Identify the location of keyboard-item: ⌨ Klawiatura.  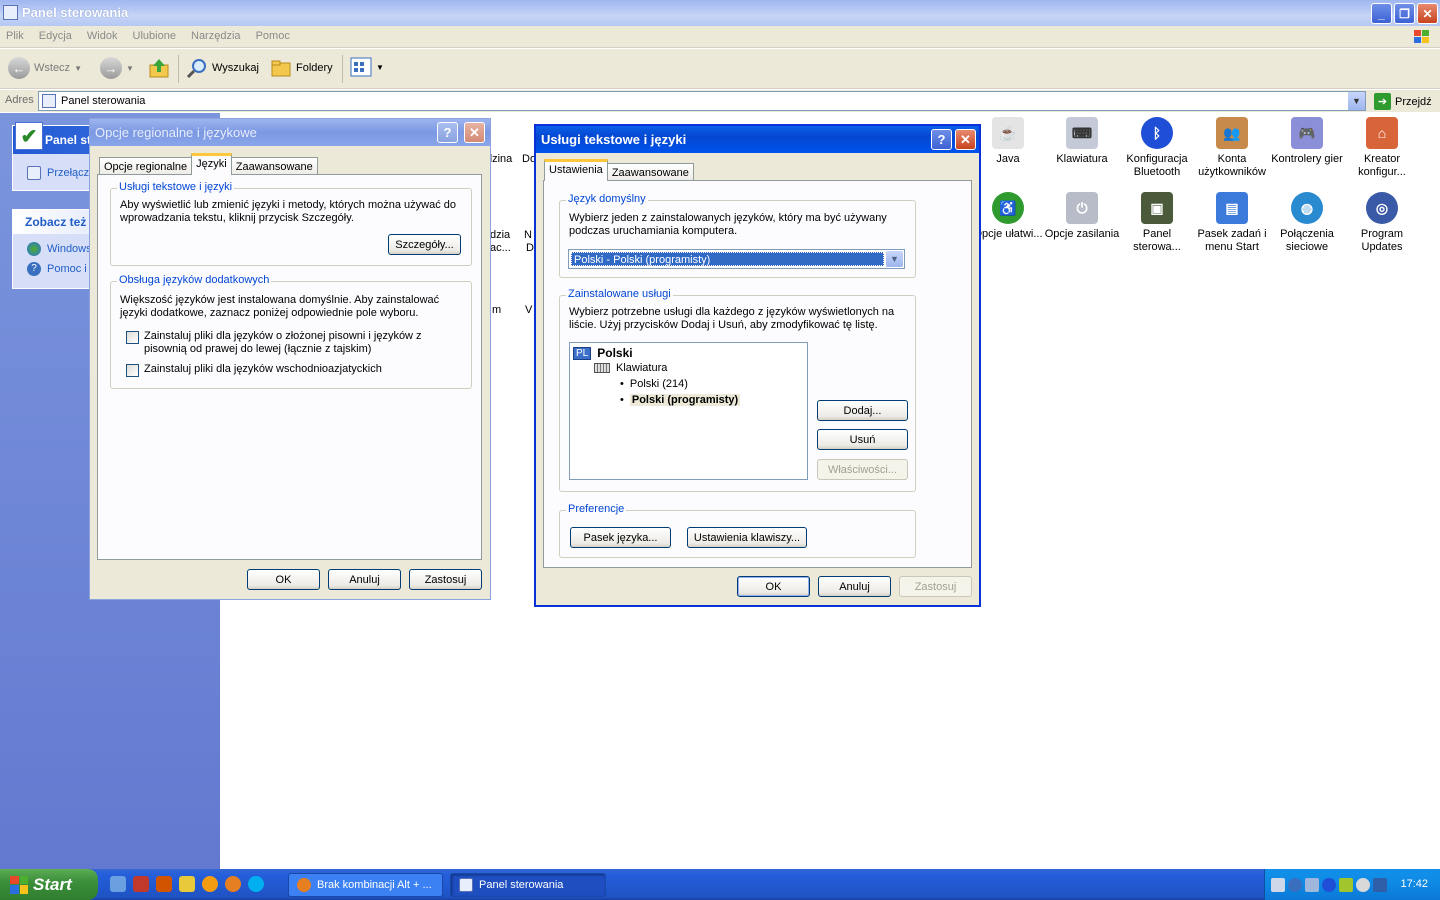
(1082, 141).